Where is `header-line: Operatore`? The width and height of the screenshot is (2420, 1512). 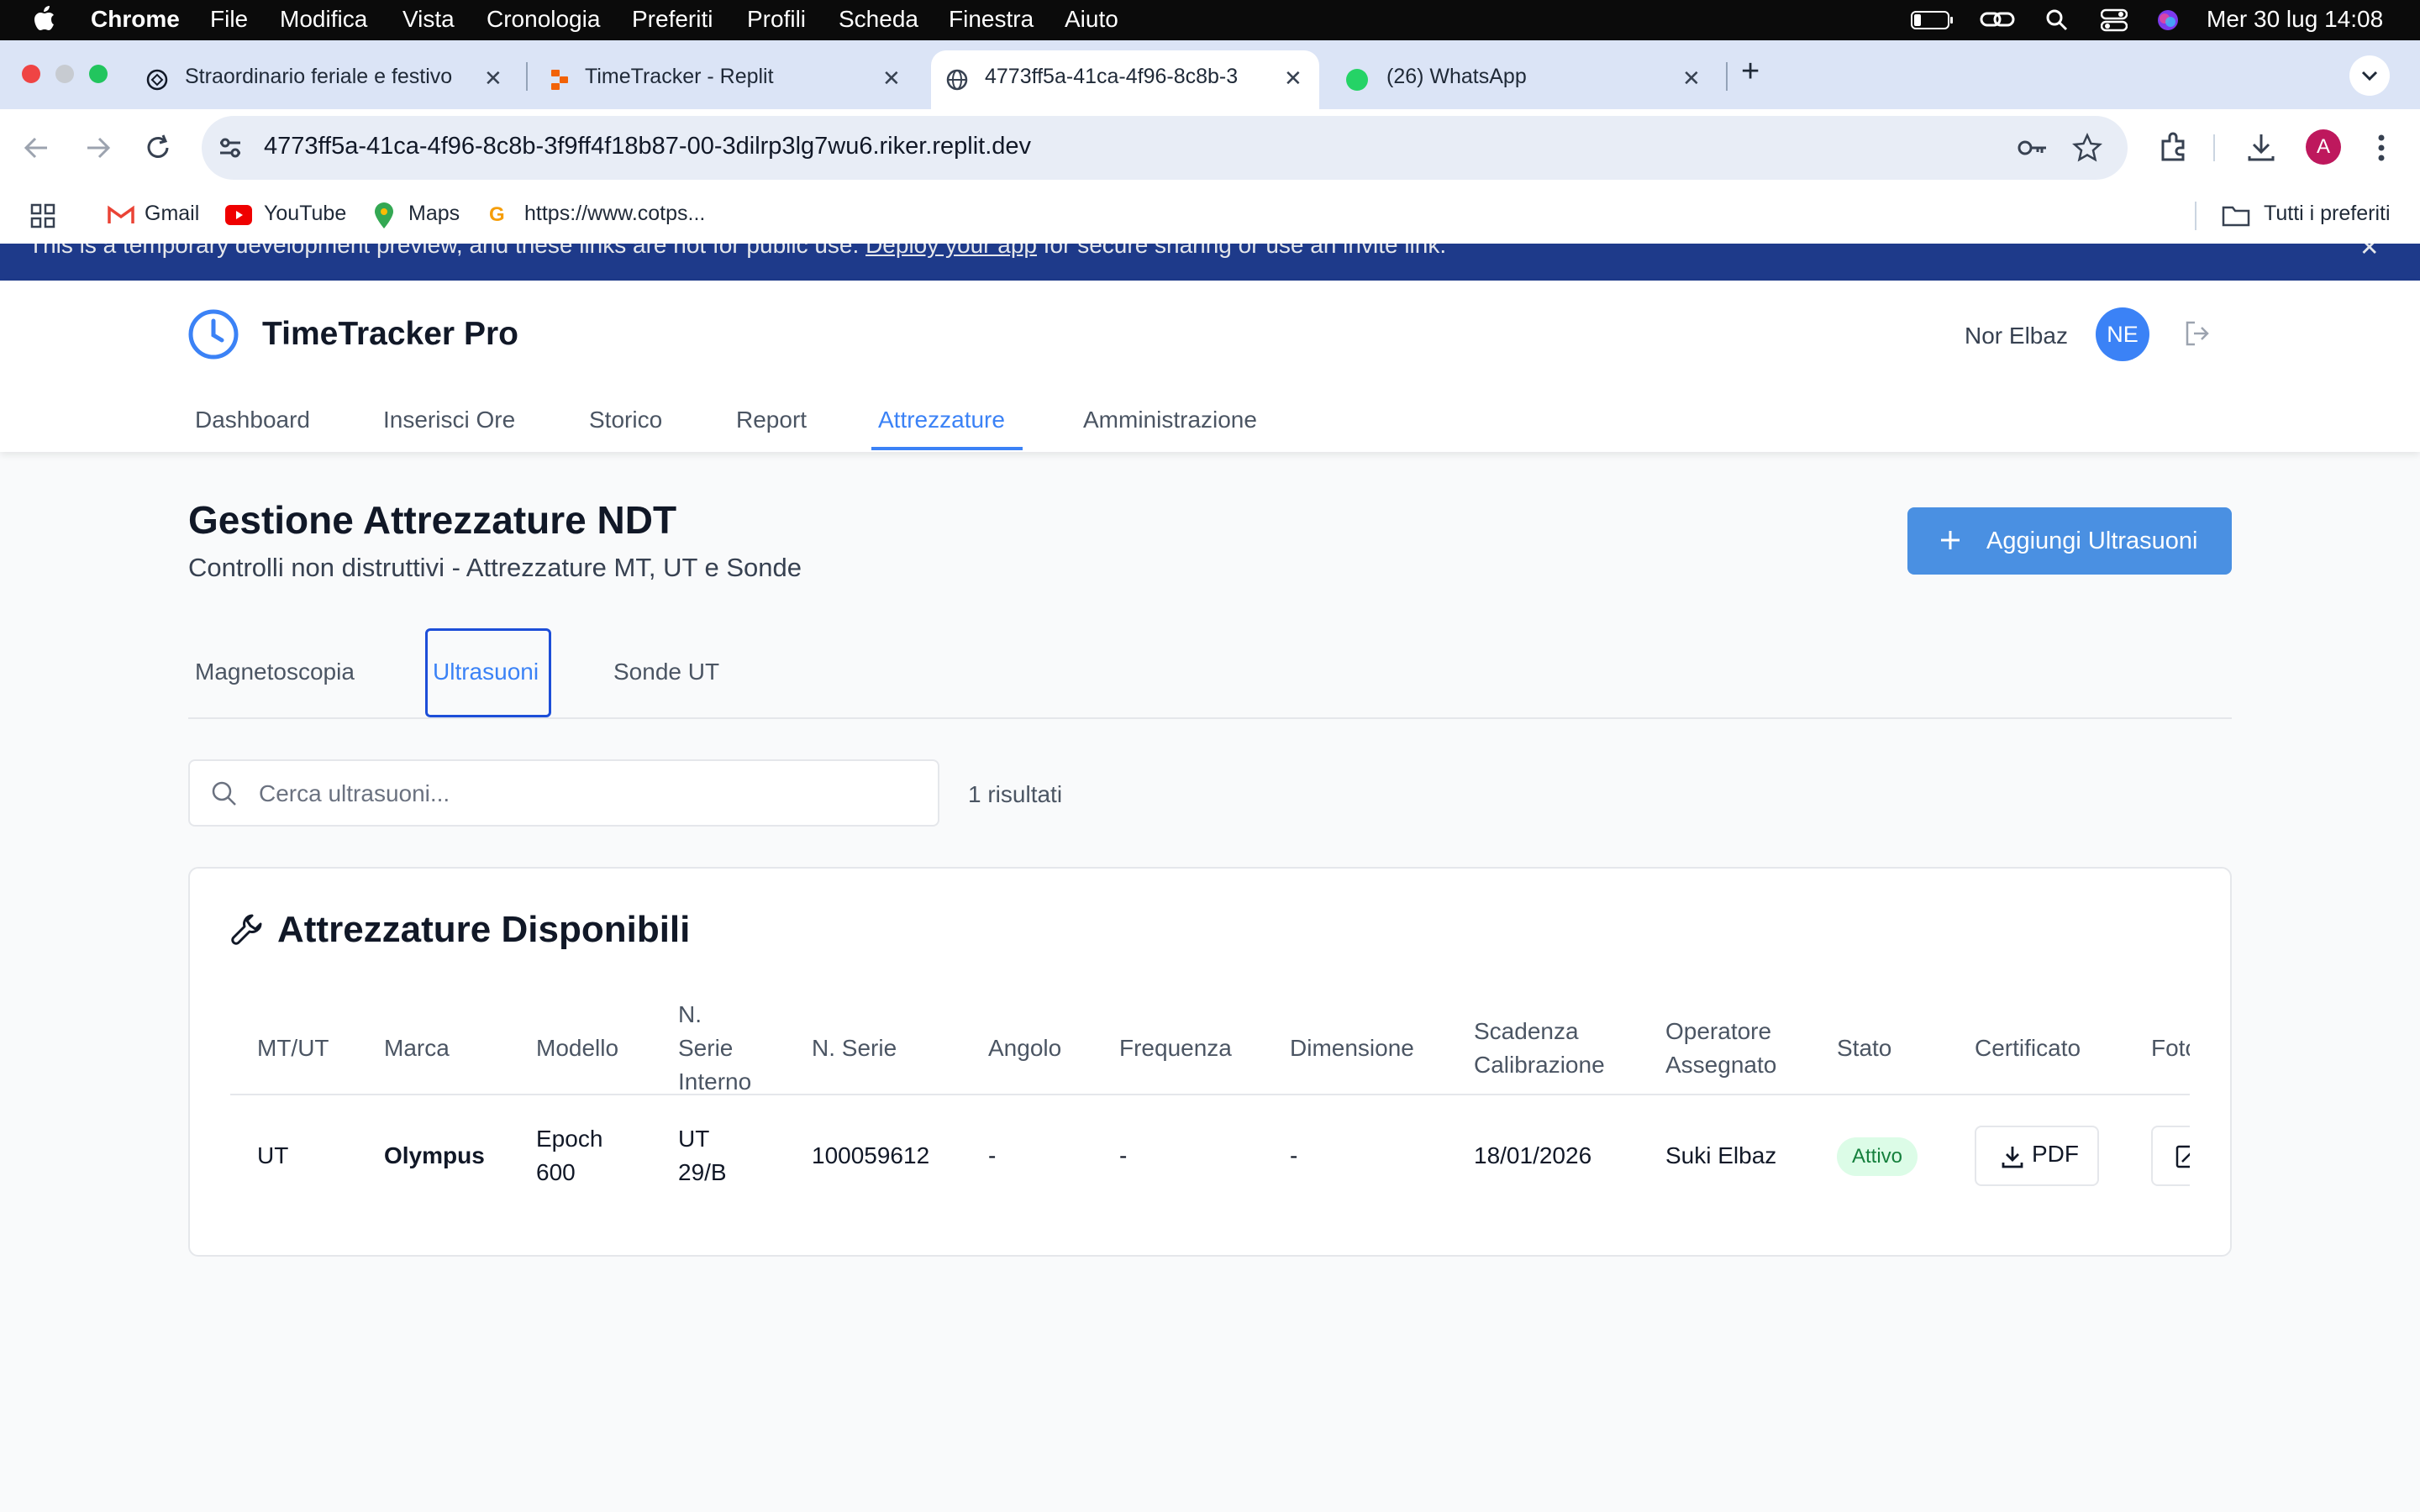 header-line: Operatore is located at coordinates (1718, 1031).